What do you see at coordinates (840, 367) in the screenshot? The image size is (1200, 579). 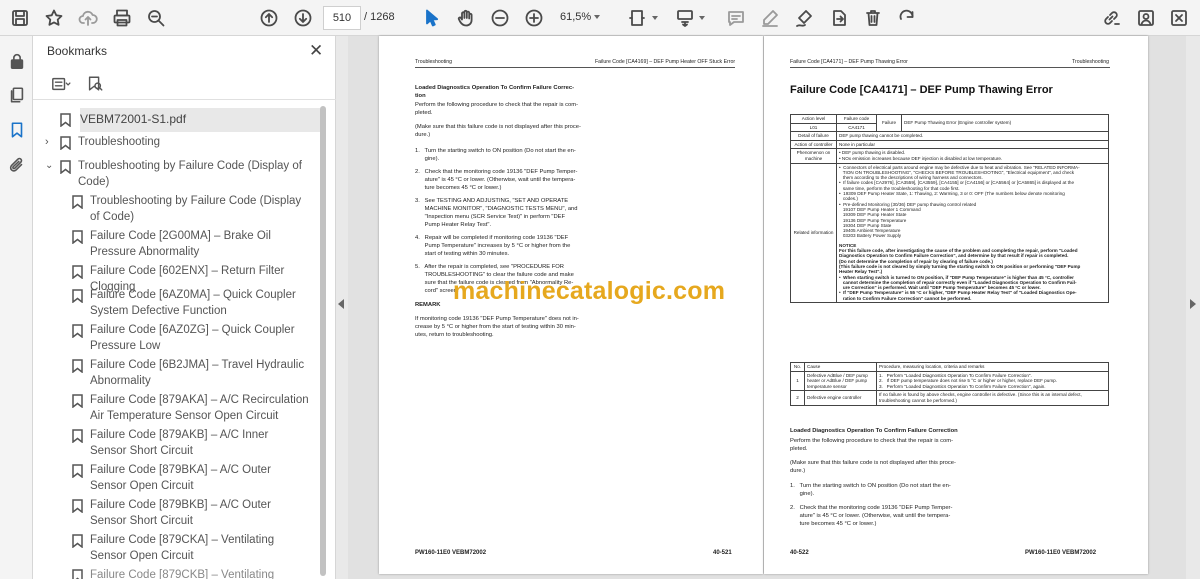 I see `table-cell: Cause` at bounding box center [840, 367].